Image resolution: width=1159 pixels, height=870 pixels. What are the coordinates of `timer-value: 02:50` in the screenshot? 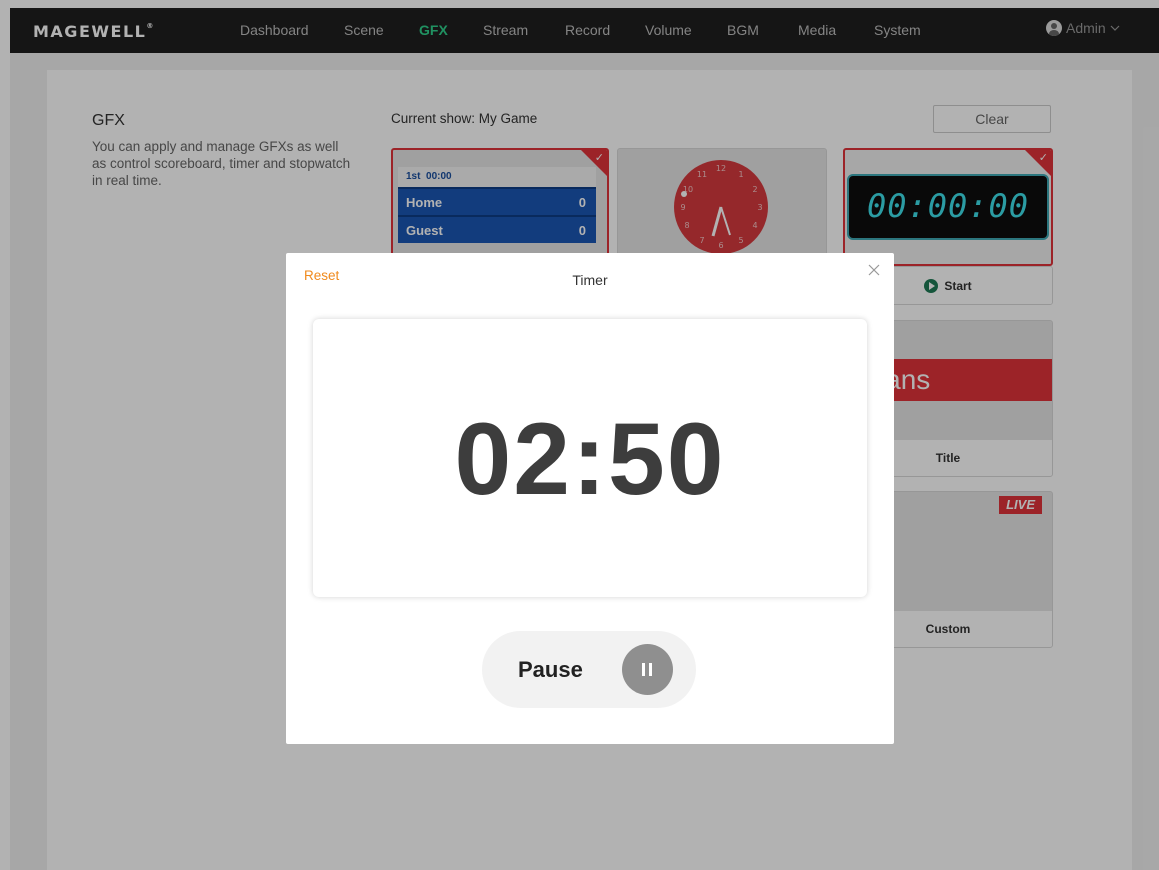 It's located at (590, 459).